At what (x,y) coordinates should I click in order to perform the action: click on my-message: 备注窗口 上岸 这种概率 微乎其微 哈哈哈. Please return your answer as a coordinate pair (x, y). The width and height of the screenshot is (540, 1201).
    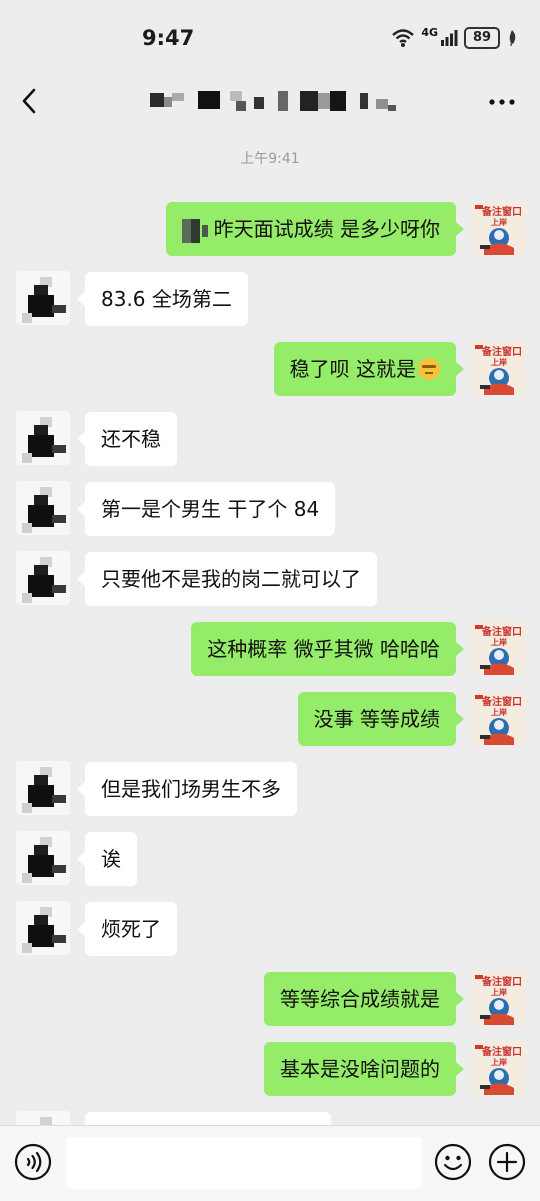
    Looking at the image, I should click on (270, 649).